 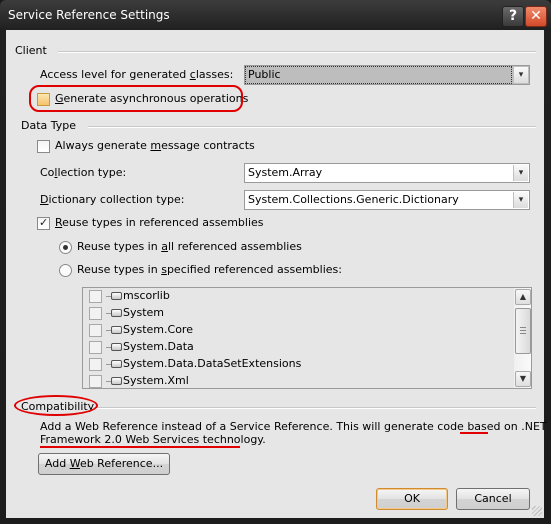 I want to click on annotation-underline-net, so click(x=474, y=433).